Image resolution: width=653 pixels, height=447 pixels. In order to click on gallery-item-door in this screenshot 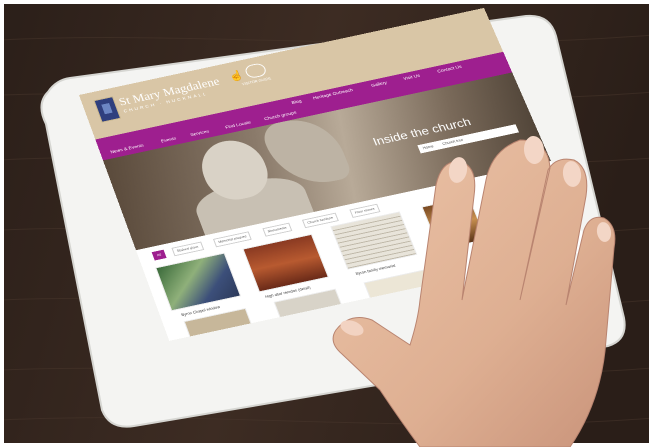, I will do `click(454, 223)`.